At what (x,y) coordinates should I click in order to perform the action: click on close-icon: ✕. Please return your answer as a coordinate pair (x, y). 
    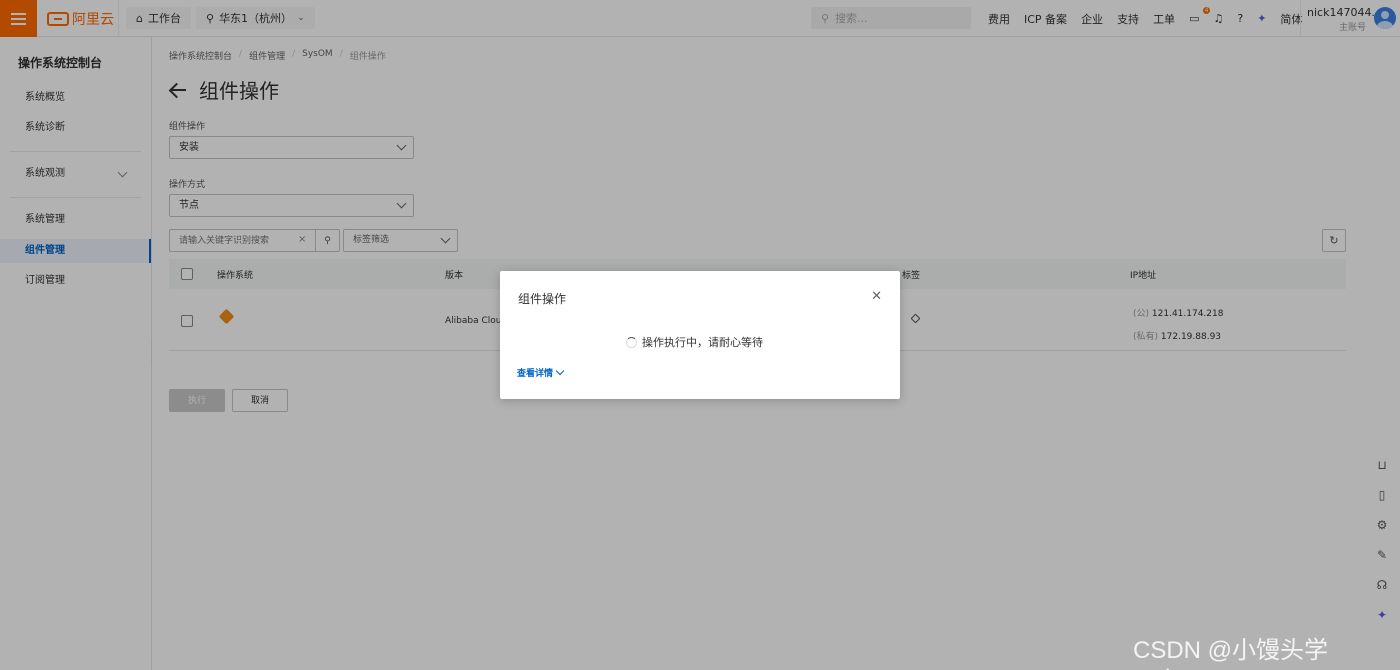
    Looking at the image, I should click on (876, 296).